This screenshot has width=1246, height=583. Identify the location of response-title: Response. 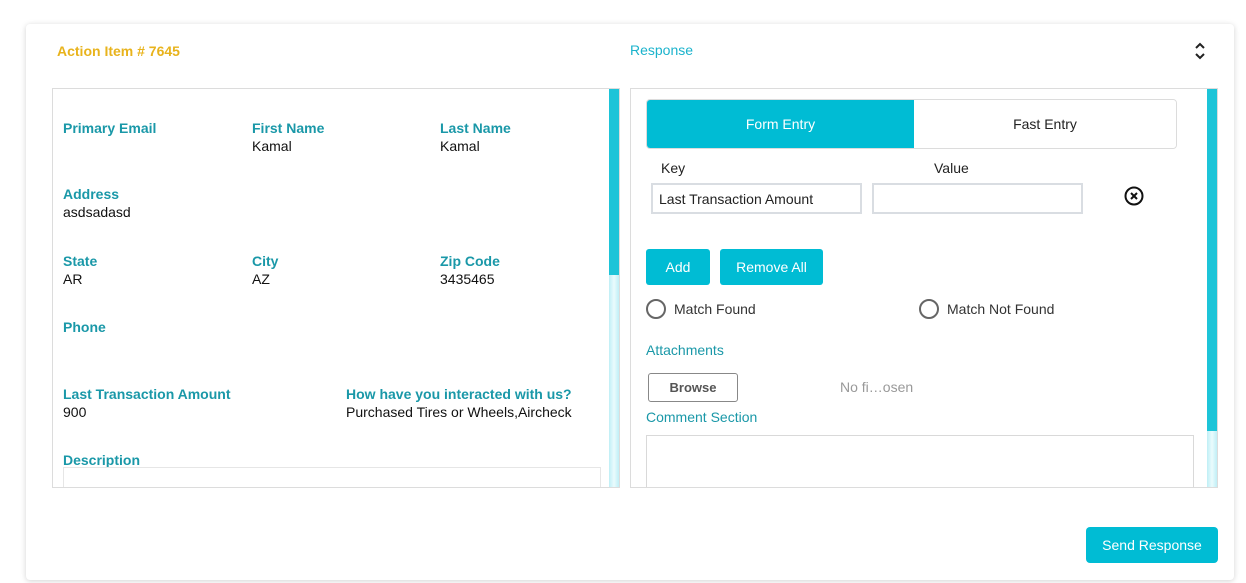
(662, 50).